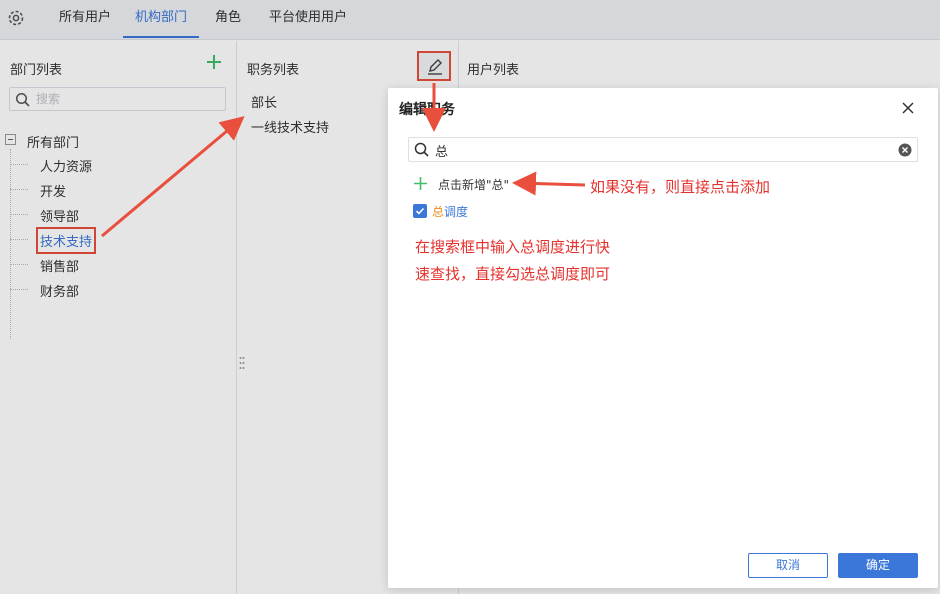 This screenshot has height=594, width=940. What do you see at coordinates (549, 183) in the screenshot?
I see `arrow-to-add-new` at bounding box center [549, 183].